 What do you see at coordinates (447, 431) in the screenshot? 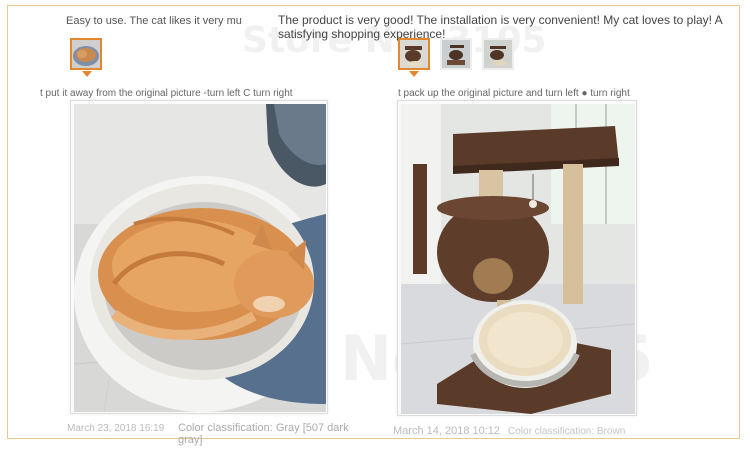
I see `review-date-right: March 14, 2018 10:12` at bounding box center [447, 431].